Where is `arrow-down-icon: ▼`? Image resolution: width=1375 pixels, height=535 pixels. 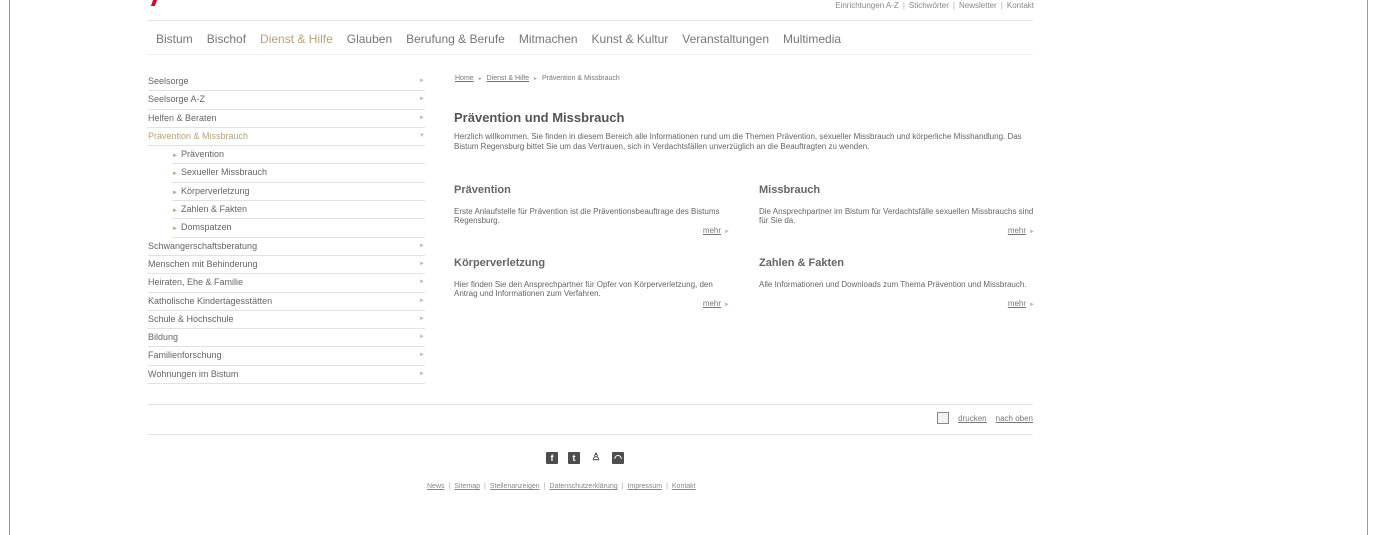
arrow-down-icon: ▼ is located at coordinates (422, 135).